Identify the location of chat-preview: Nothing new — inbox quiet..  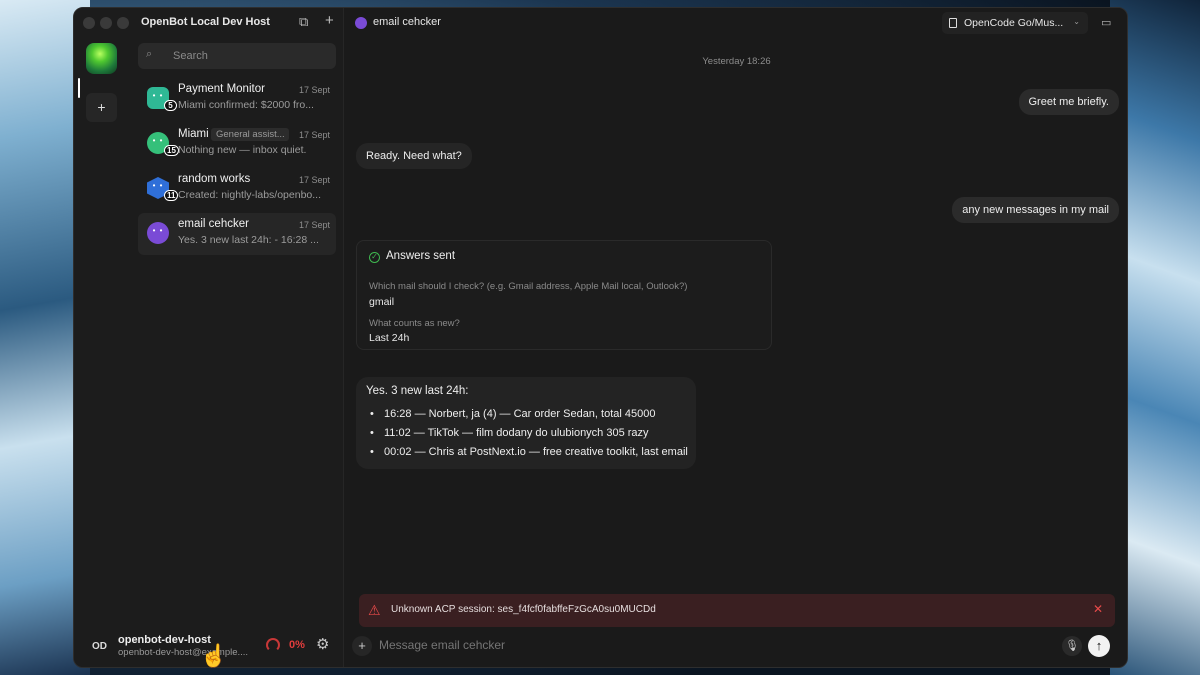
(242, 150).